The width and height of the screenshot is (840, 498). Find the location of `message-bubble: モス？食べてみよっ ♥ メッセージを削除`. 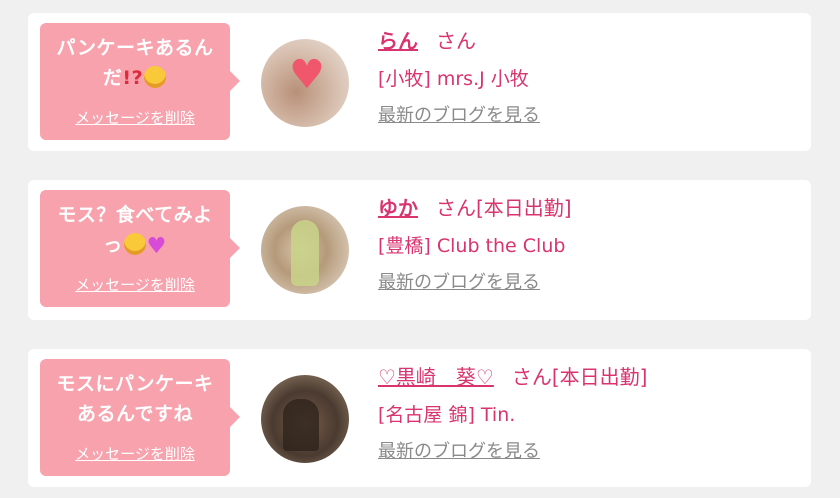

message-bubble: モス？食べてみよっ ♥ メッセージを削除 is located at coordinates (140, 248).